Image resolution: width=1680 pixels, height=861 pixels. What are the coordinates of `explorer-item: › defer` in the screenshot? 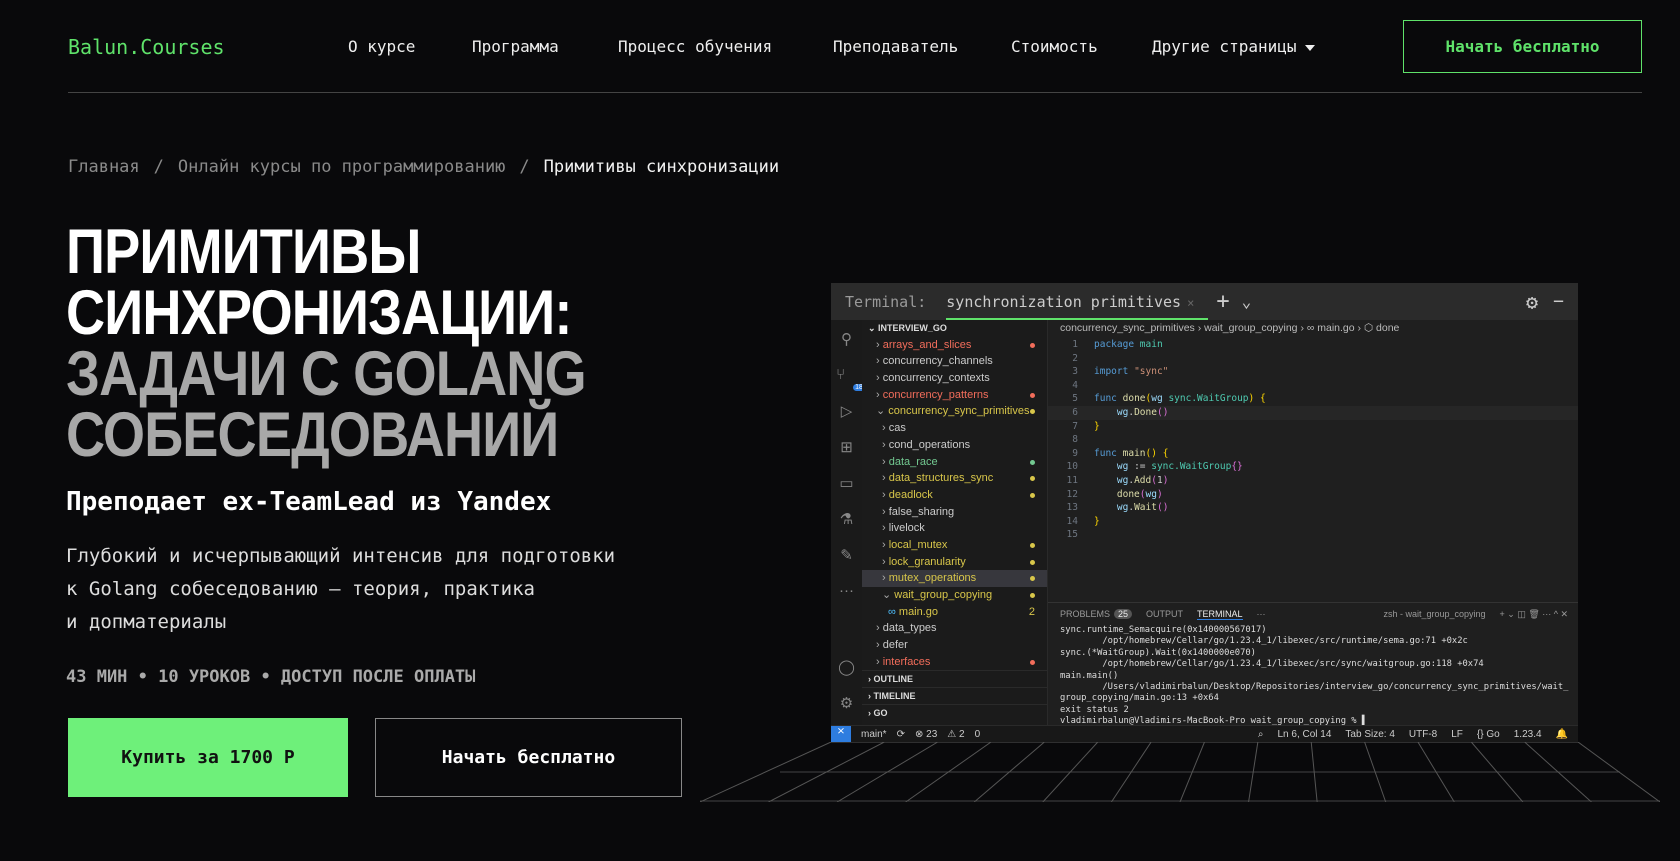 It's located at (954, 645).